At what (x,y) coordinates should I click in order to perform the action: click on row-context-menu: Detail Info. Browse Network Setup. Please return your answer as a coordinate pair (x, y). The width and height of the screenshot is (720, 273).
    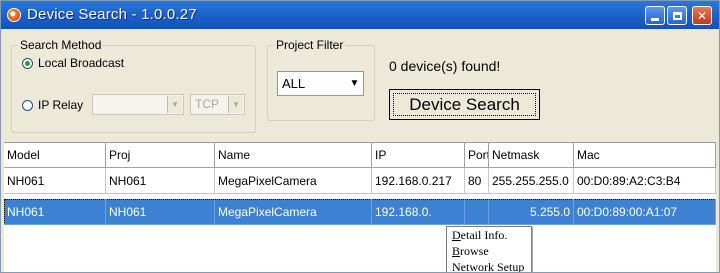
    Looking at the image, I should click on (489, 249).